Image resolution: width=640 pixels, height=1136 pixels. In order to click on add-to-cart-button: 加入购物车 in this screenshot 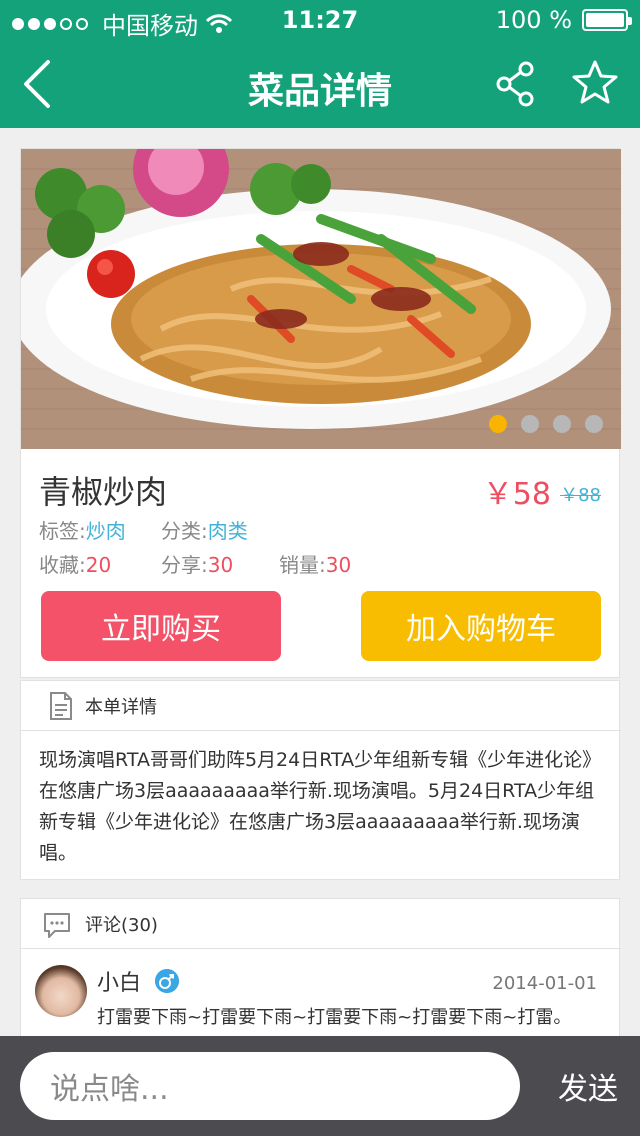, I will do `click(481, 626)`.